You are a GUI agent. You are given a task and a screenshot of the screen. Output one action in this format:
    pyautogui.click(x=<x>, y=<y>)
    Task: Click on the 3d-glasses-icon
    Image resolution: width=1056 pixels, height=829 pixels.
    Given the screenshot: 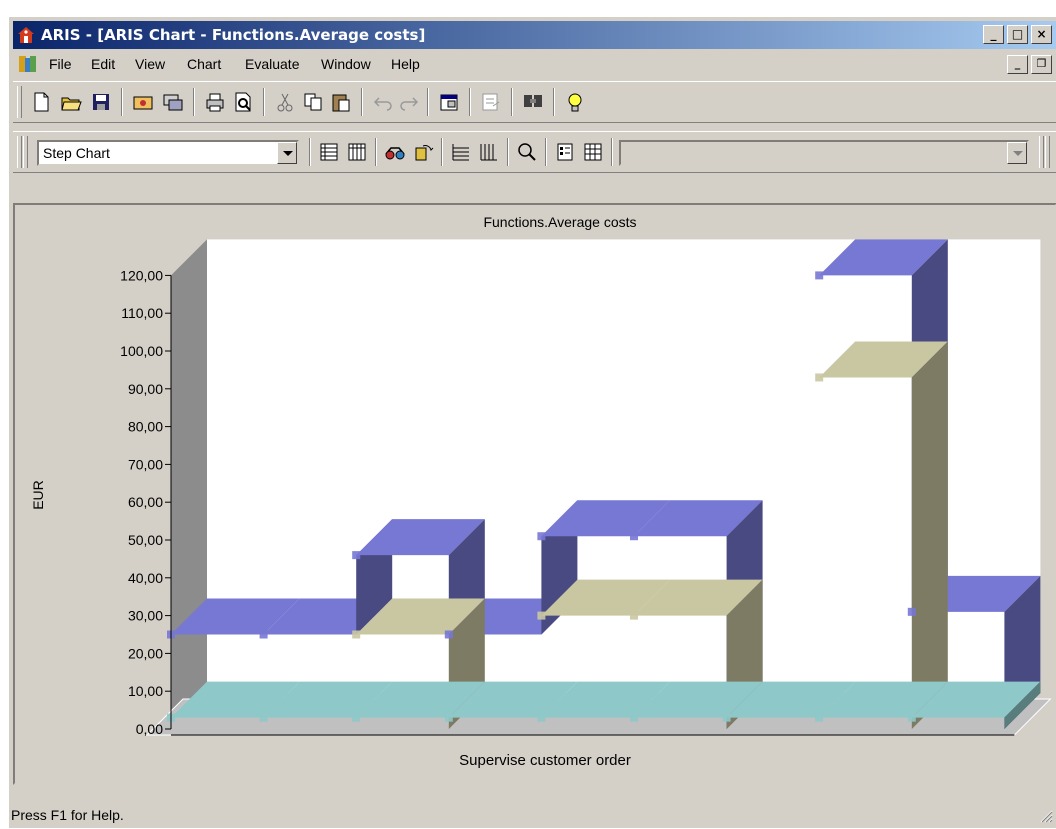 What is the action you would take?
    pyautogui.click(x=395, y=152)
    